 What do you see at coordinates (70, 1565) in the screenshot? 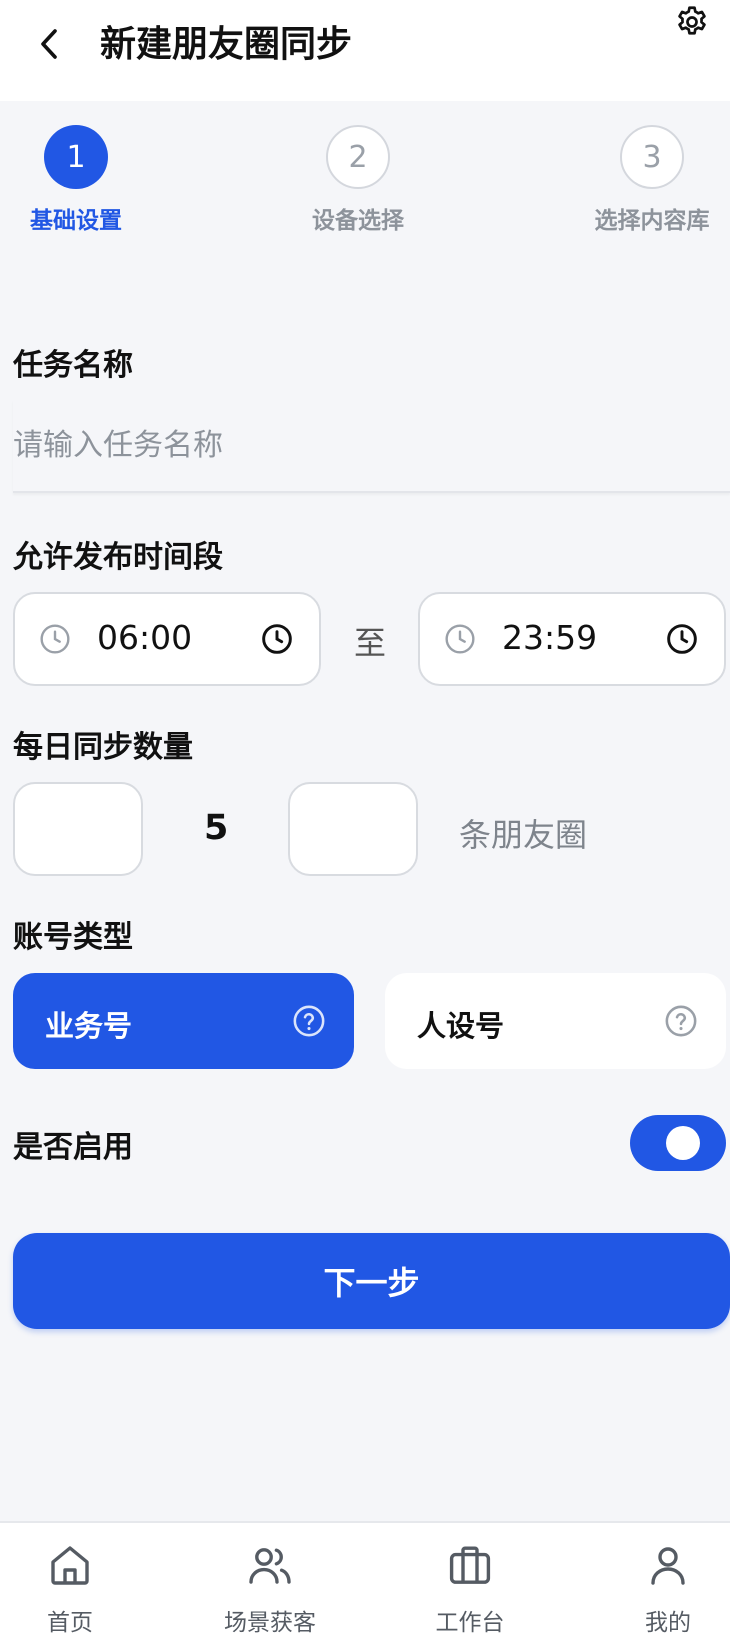
I see `home-icon` at bounding box center [70, 1565].